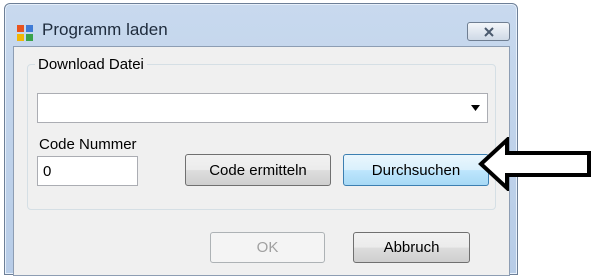  Describe the element at coordinates (105, 29) in the screenshot. I see `window-title: Programm laden` at that location.